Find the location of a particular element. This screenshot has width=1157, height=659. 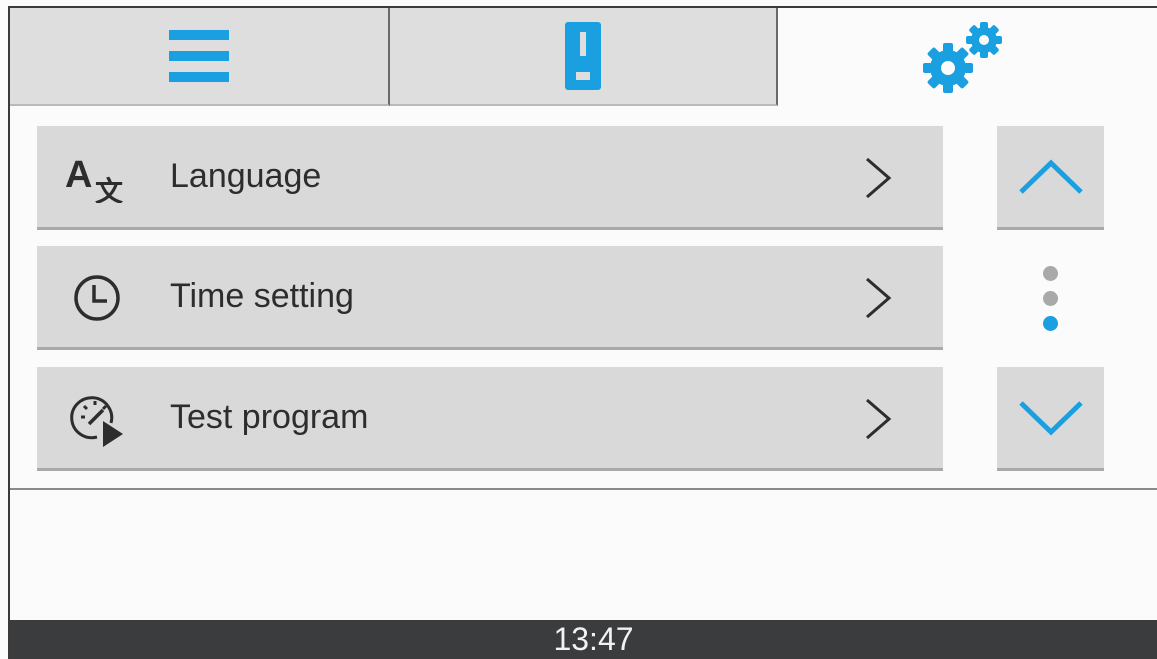

menu-item-label: Test program is located at coordinates (269, 417).